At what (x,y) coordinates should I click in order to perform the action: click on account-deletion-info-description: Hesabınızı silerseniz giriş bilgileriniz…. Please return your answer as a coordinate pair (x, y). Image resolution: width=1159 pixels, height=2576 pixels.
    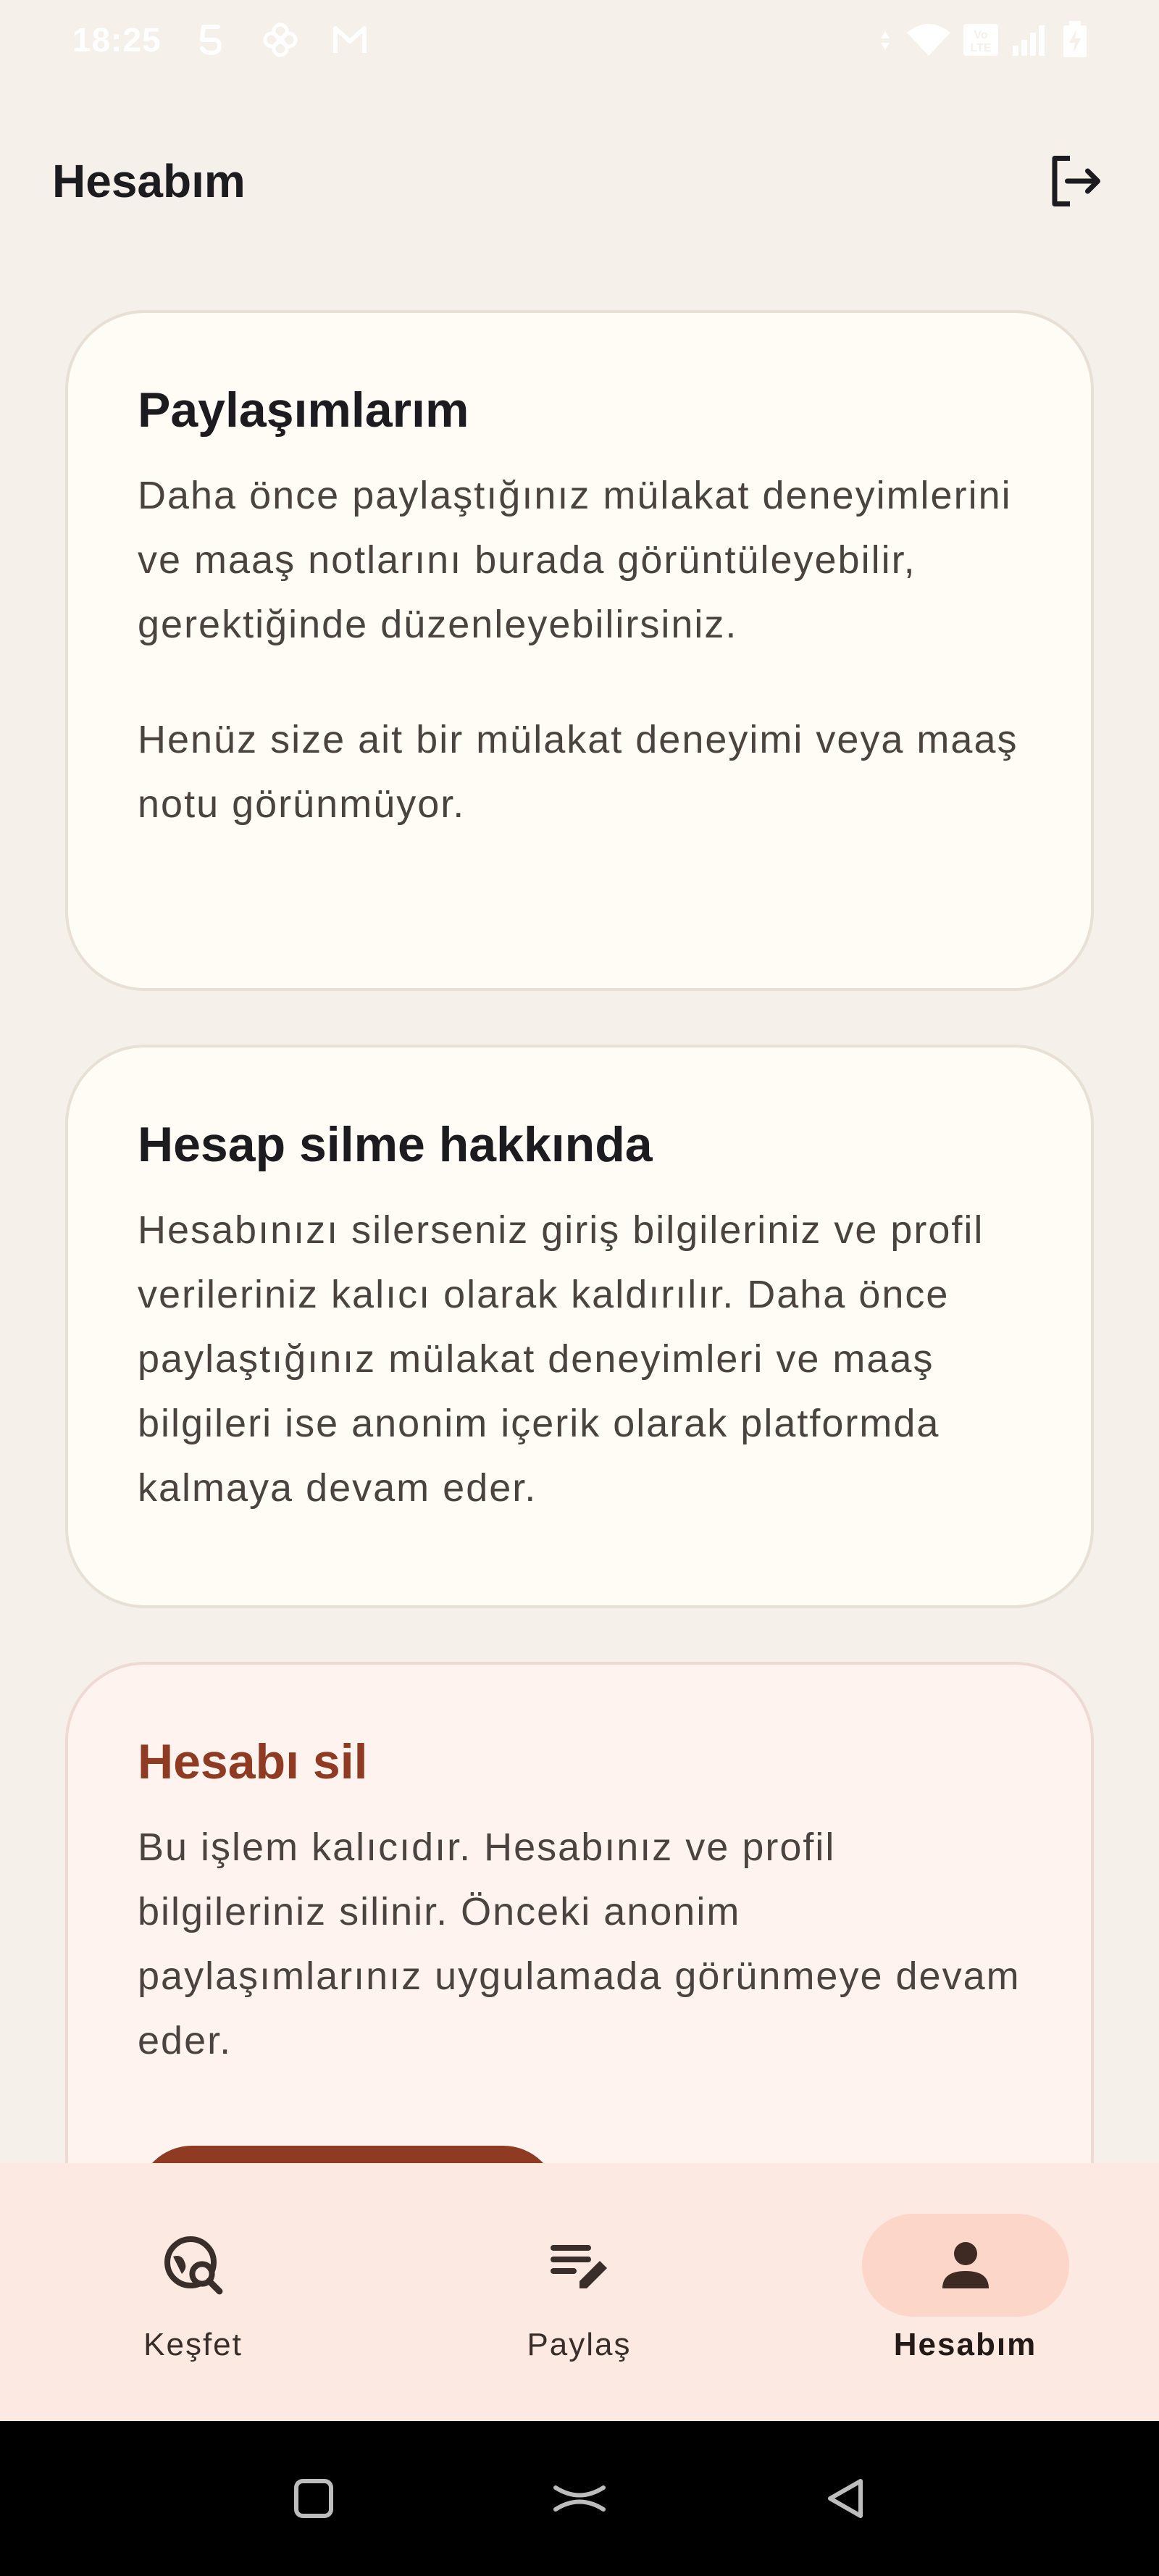
    Looking at the image, I should click on (561, 1359).